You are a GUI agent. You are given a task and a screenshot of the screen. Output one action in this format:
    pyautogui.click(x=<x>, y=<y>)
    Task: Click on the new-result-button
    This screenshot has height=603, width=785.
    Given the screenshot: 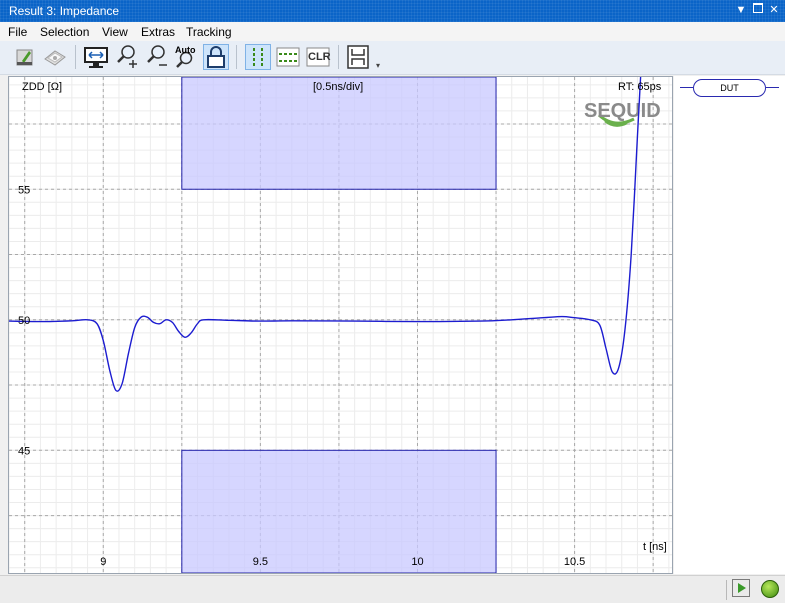 What is the action you would take?
    pyautogui.click(x=25, y=57)
    